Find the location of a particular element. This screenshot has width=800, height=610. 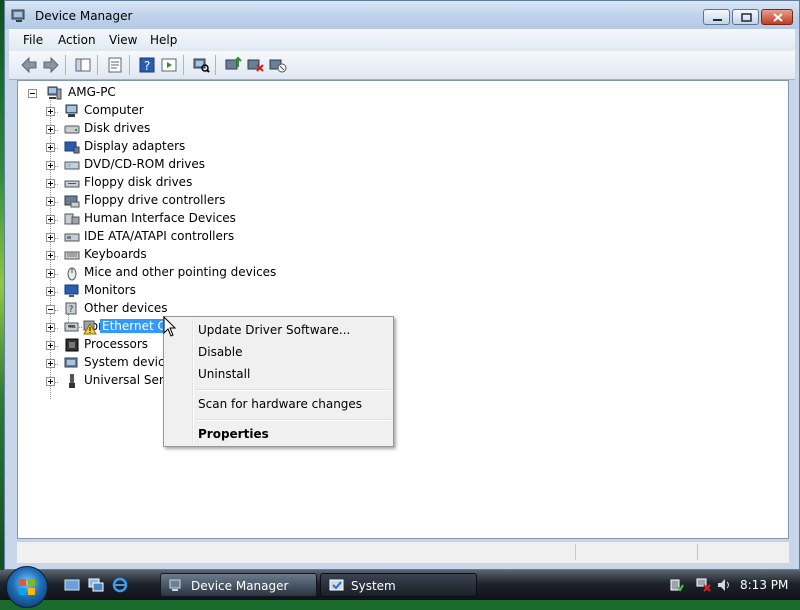

system-icon is located at coordinates (336, 585).